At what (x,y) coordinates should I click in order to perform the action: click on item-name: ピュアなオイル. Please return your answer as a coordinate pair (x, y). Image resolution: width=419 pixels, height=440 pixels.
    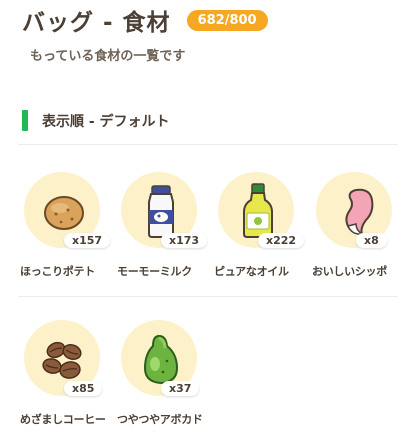
    Looking at the image, I should click on (251, 271).